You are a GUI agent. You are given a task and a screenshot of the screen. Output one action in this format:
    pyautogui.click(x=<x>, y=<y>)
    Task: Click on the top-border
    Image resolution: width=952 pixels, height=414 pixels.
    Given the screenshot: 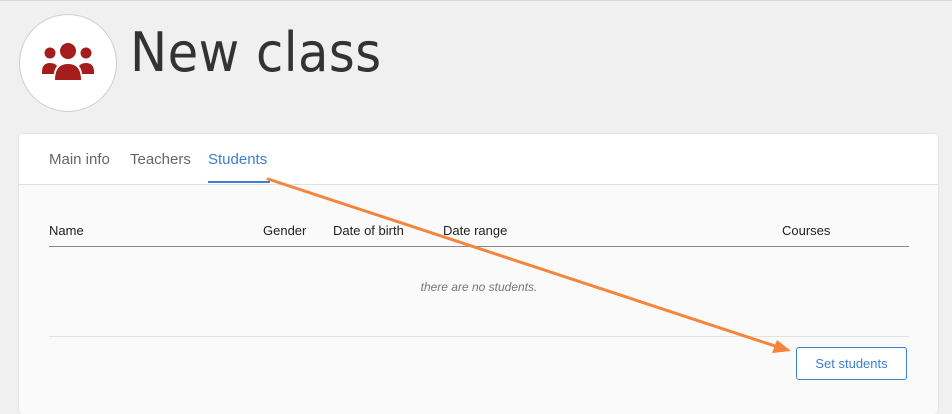 What is the action you would take?
    pyautogui.click(x=476, y=0)
    